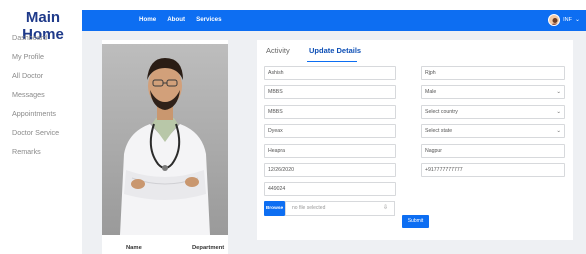  Describe the element at coordinates (330, 92) in the screenshot. I see `qualification-field: MBBS` at that location.